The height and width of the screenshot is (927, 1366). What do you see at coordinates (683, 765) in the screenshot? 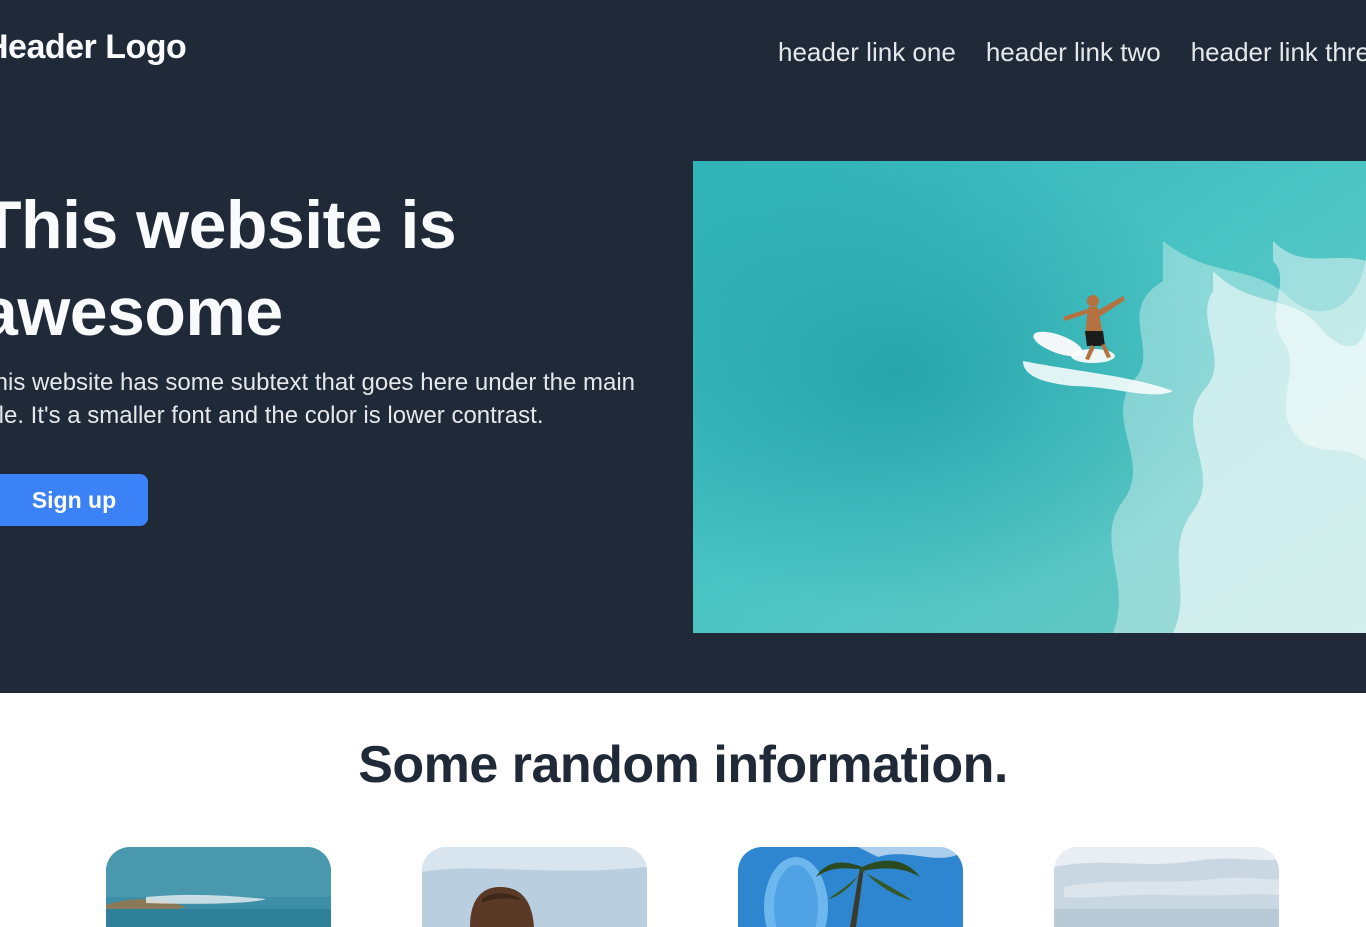
I see `section-title: Some random information.` at bounding box center [683, 765].